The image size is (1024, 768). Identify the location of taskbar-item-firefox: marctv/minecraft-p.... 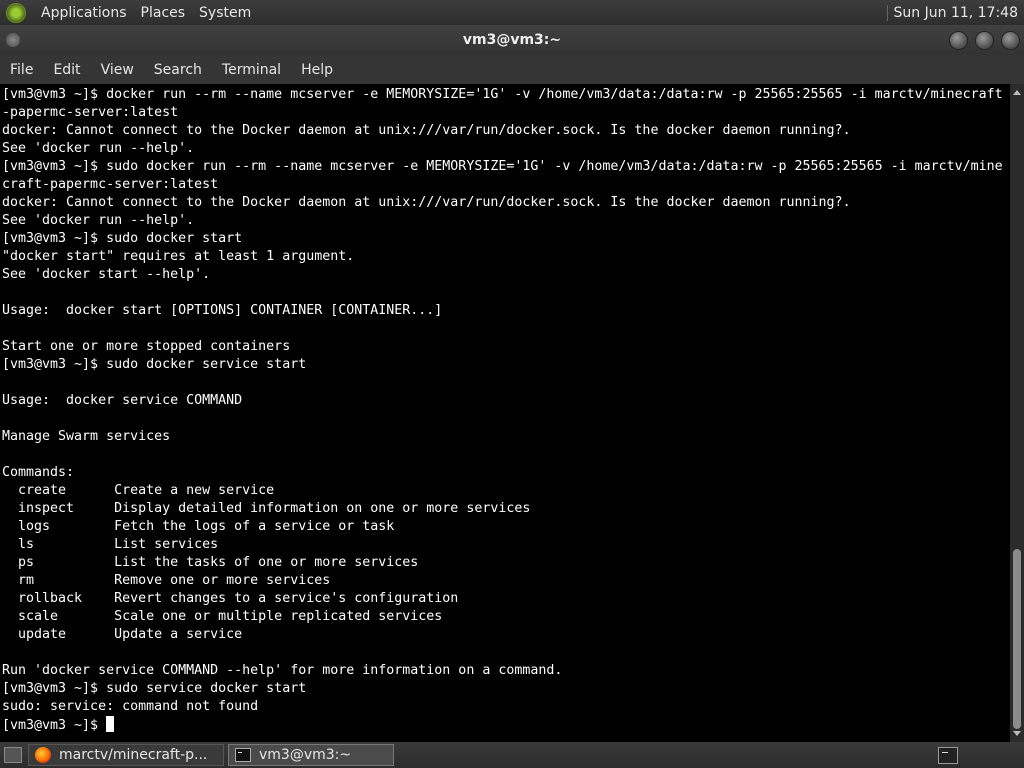
(126, 755).